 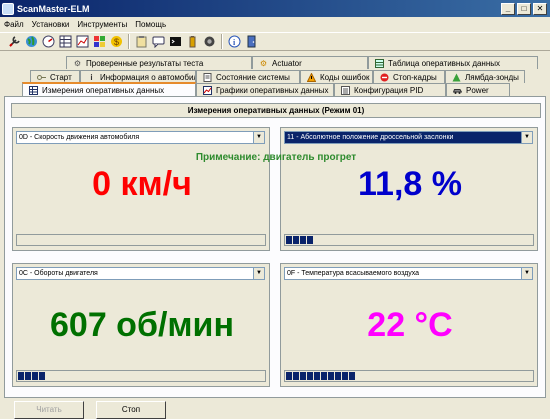 I want to click on progress-bar-intake-temp, so click(x=409, y=376).